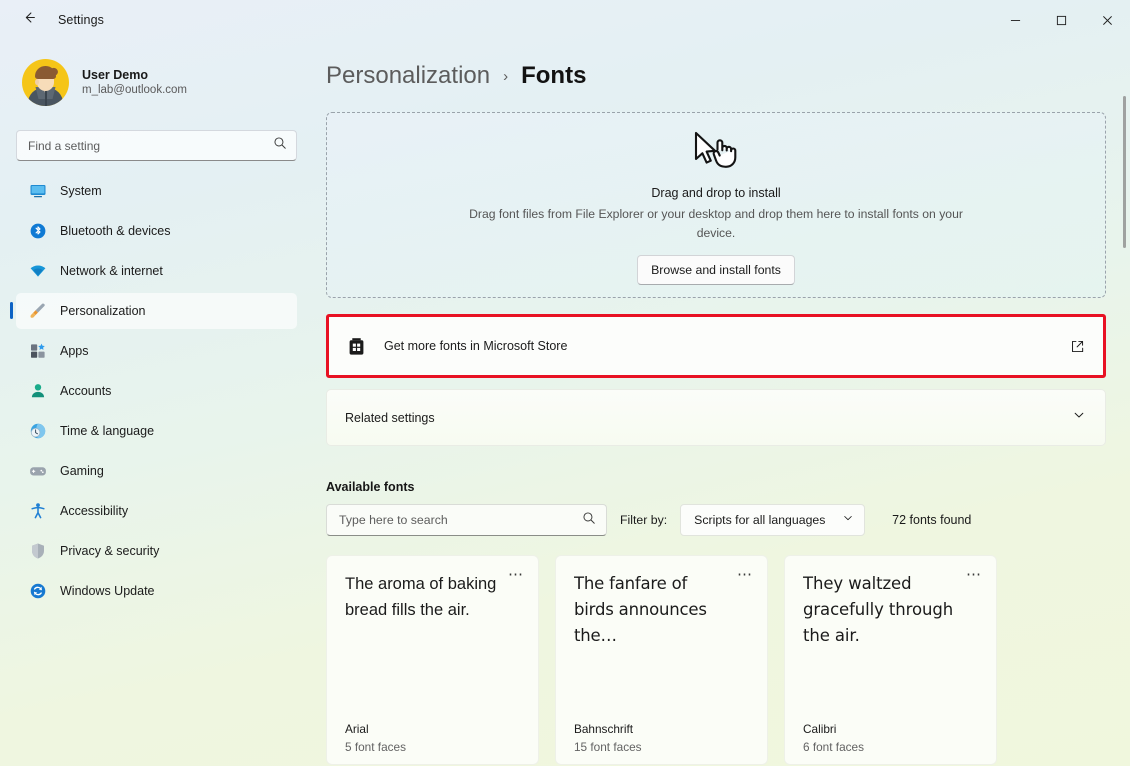 The image size is (1130, 766). I want to click on font-sample-text: They waltzed gracefully through the air., so click(878, 609).